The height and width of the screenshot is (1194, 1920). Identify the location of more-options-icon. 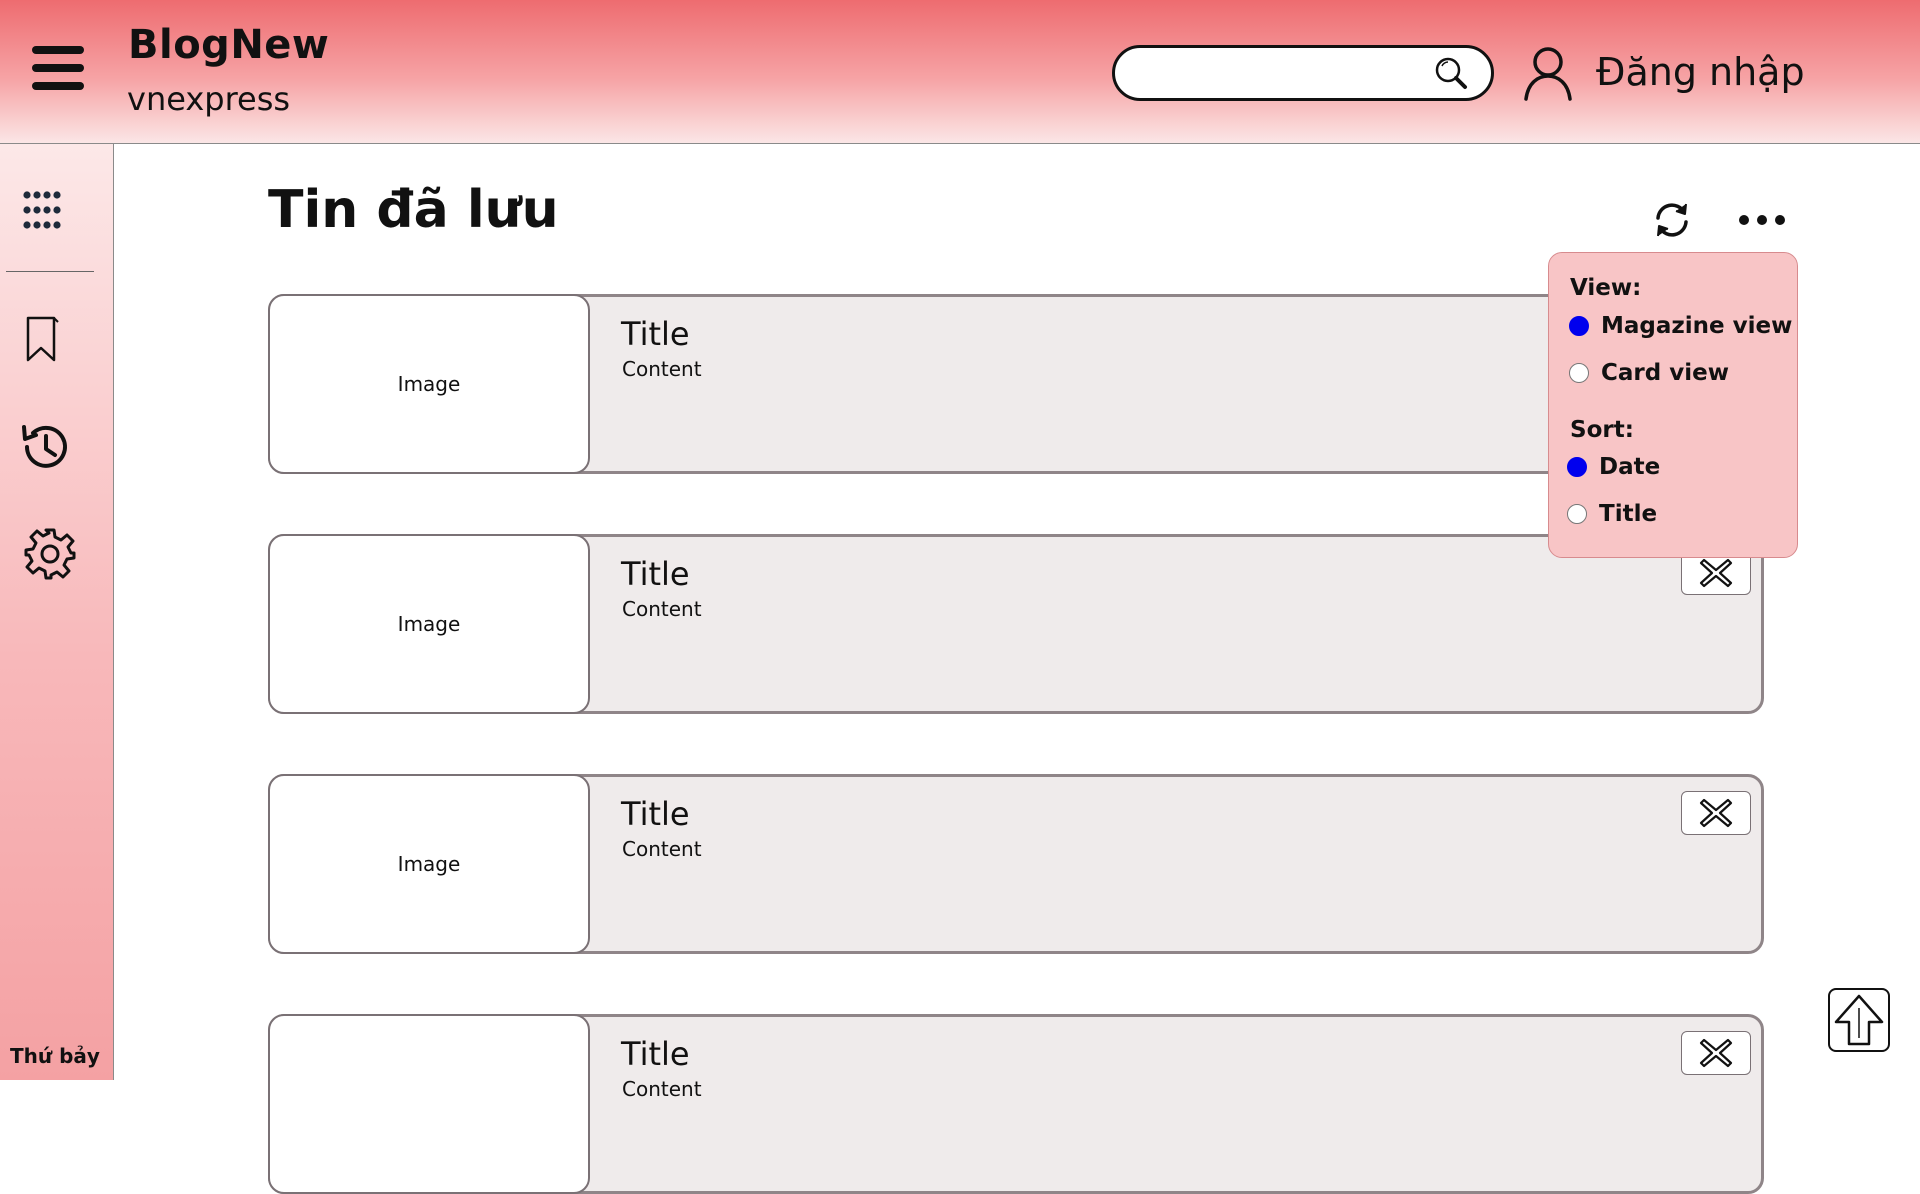
(1762, 220).